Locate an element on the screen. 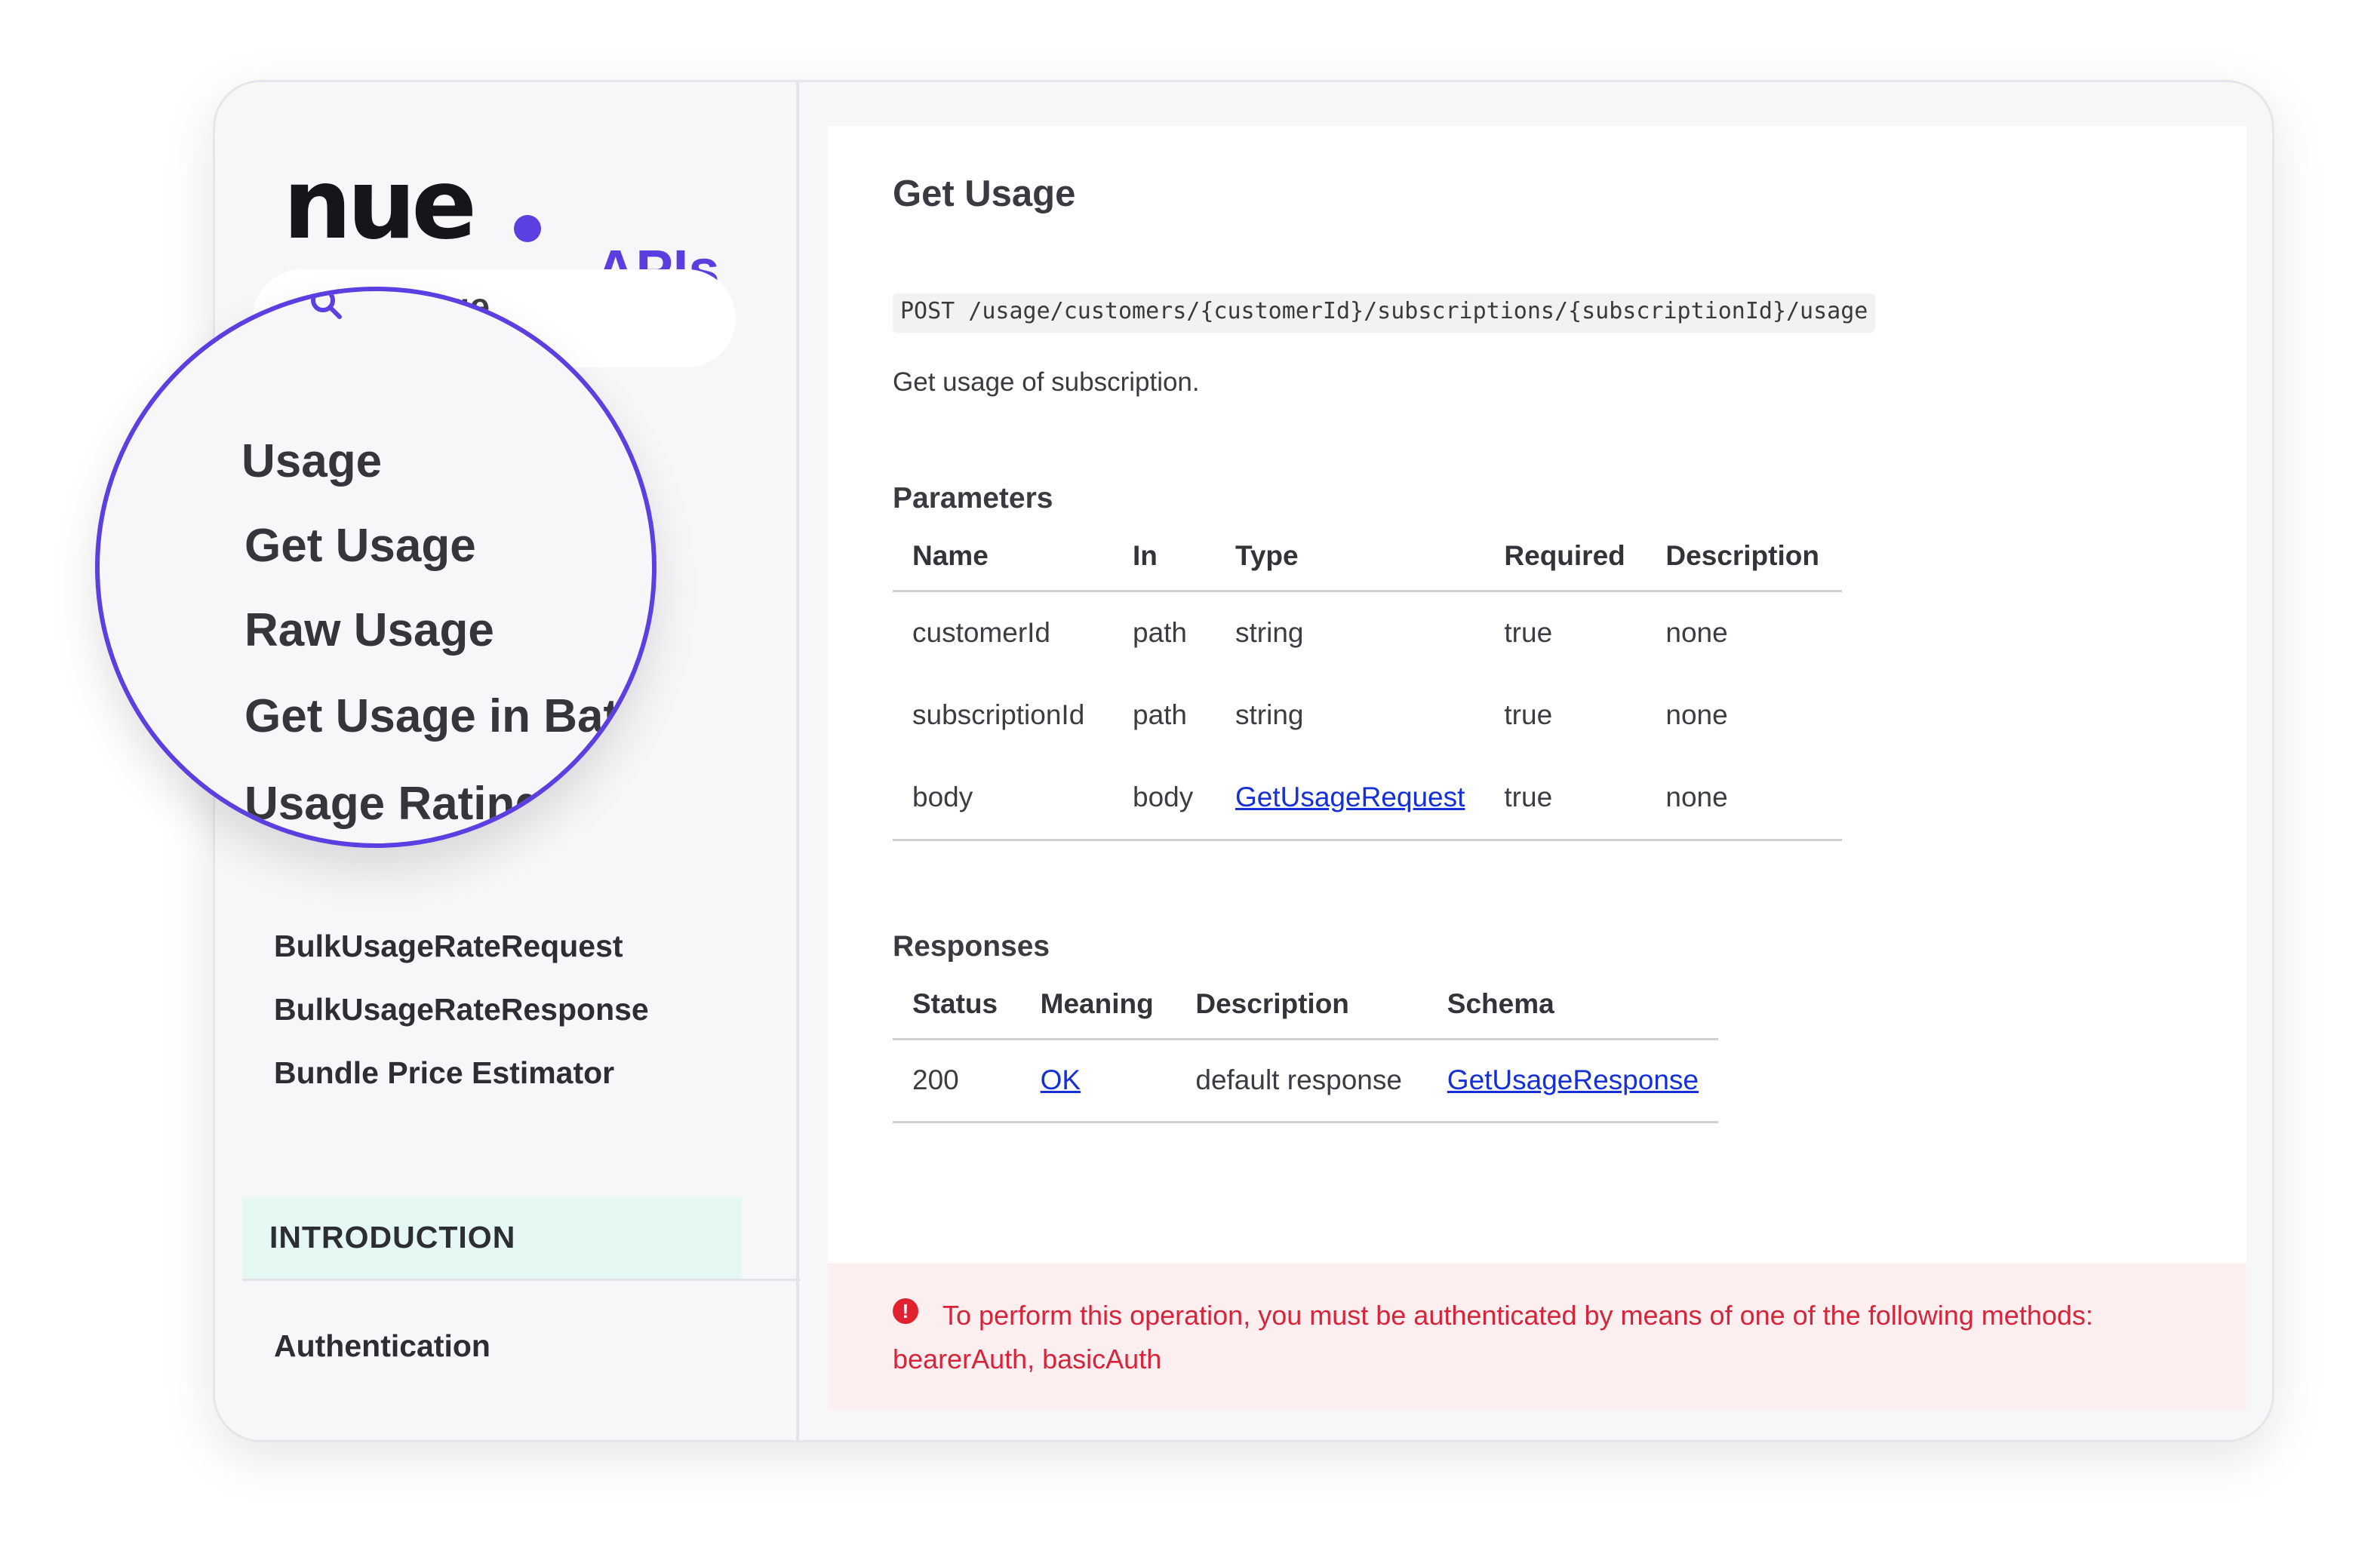  logo-wordmark: nue is located at coordinates (380, 205).